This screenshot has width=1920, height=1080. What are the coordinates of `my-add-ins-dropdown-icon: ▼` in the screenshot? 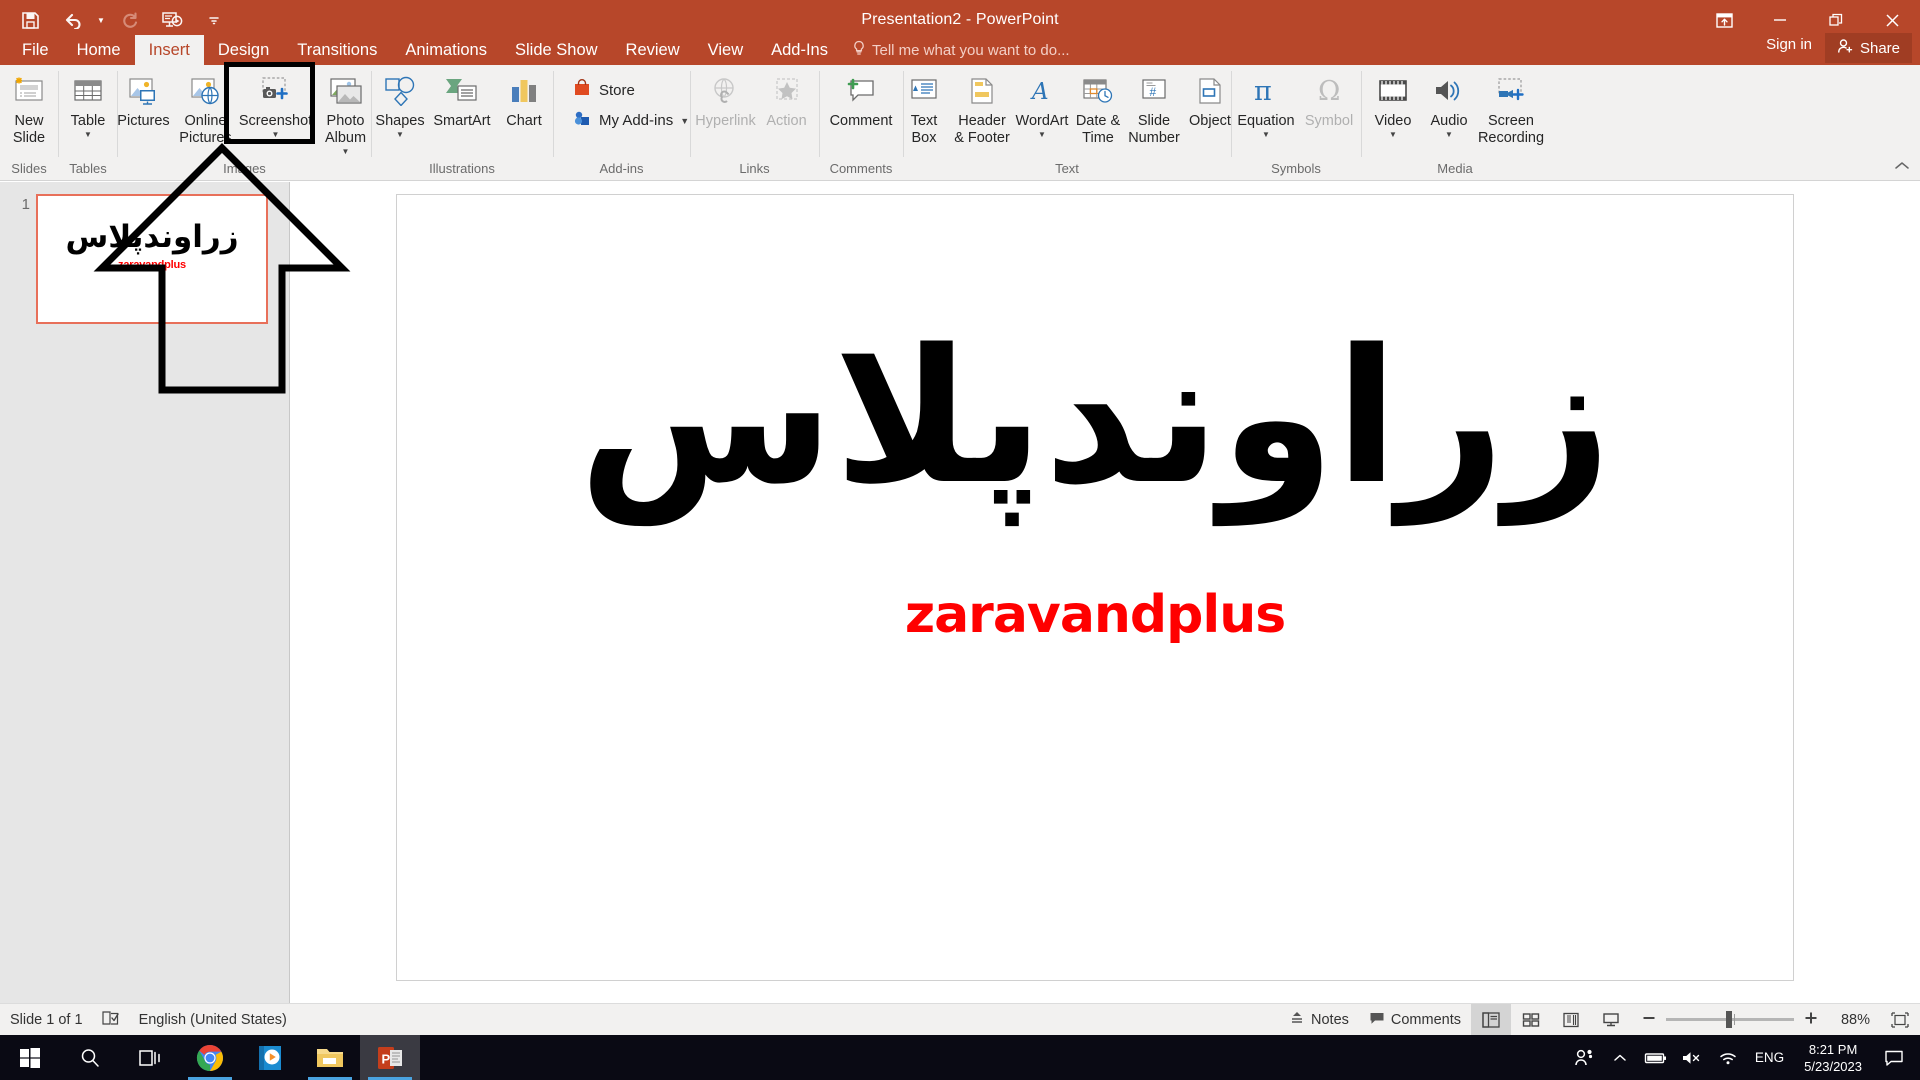 It's located at (684, 120).